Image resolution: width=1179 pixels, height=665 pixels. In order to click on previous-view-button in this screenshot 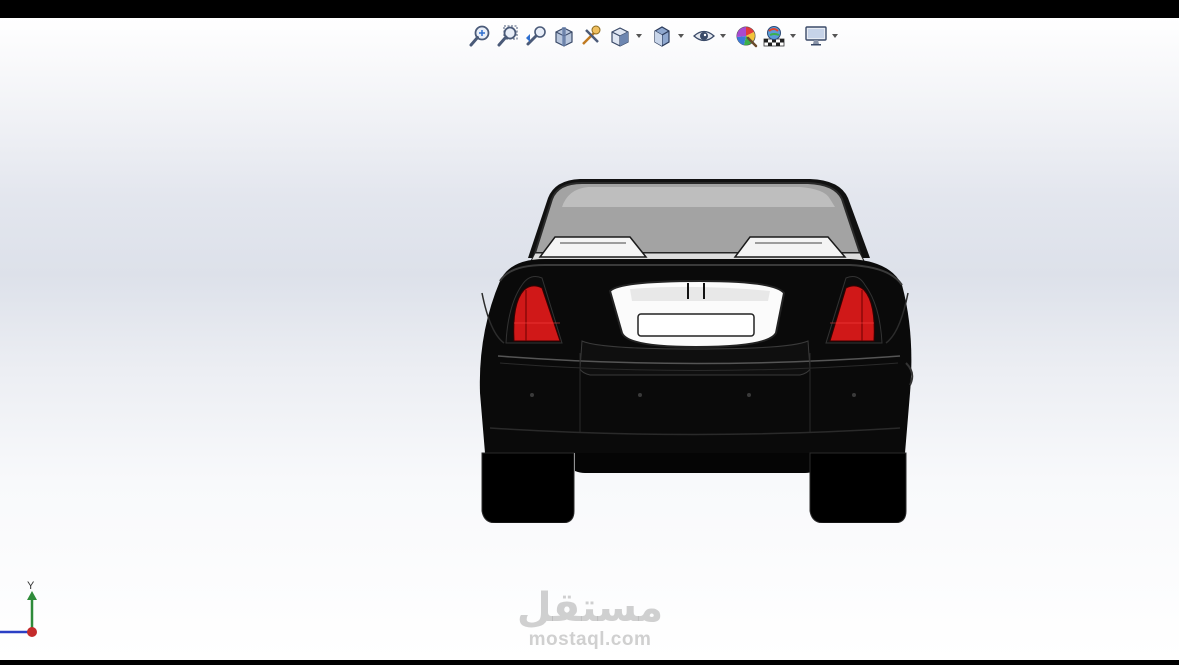, I will do `click(536, 36)`.